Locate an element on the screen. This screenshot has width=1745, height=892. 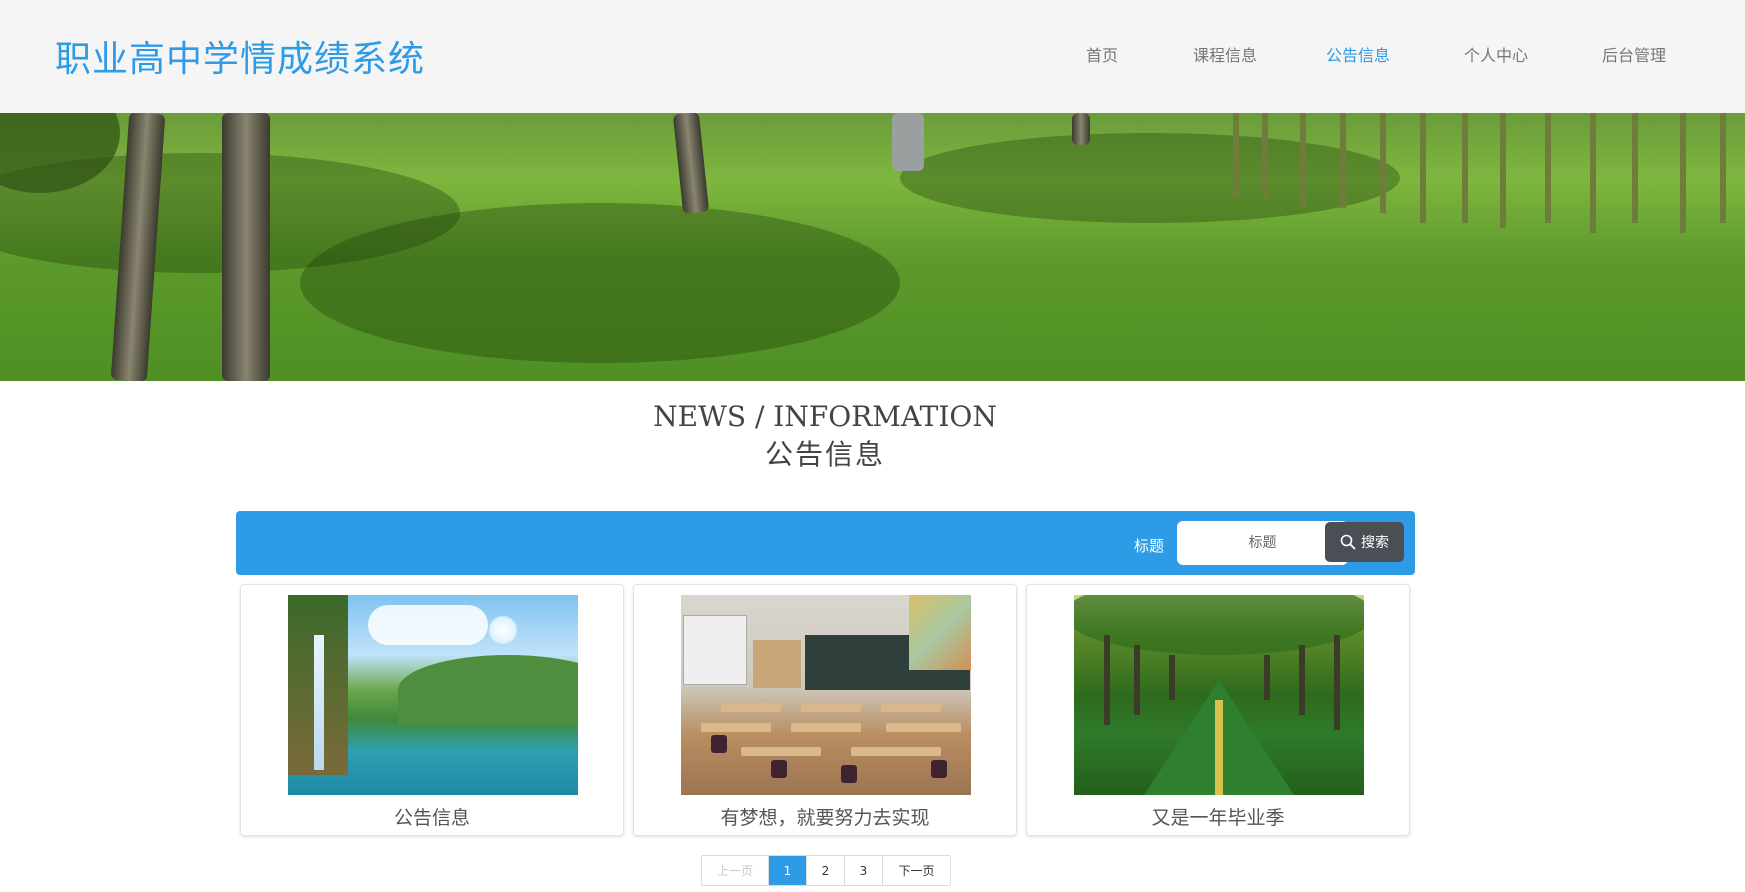
card-title: 公告信息 is located at coordinates (432, 816).